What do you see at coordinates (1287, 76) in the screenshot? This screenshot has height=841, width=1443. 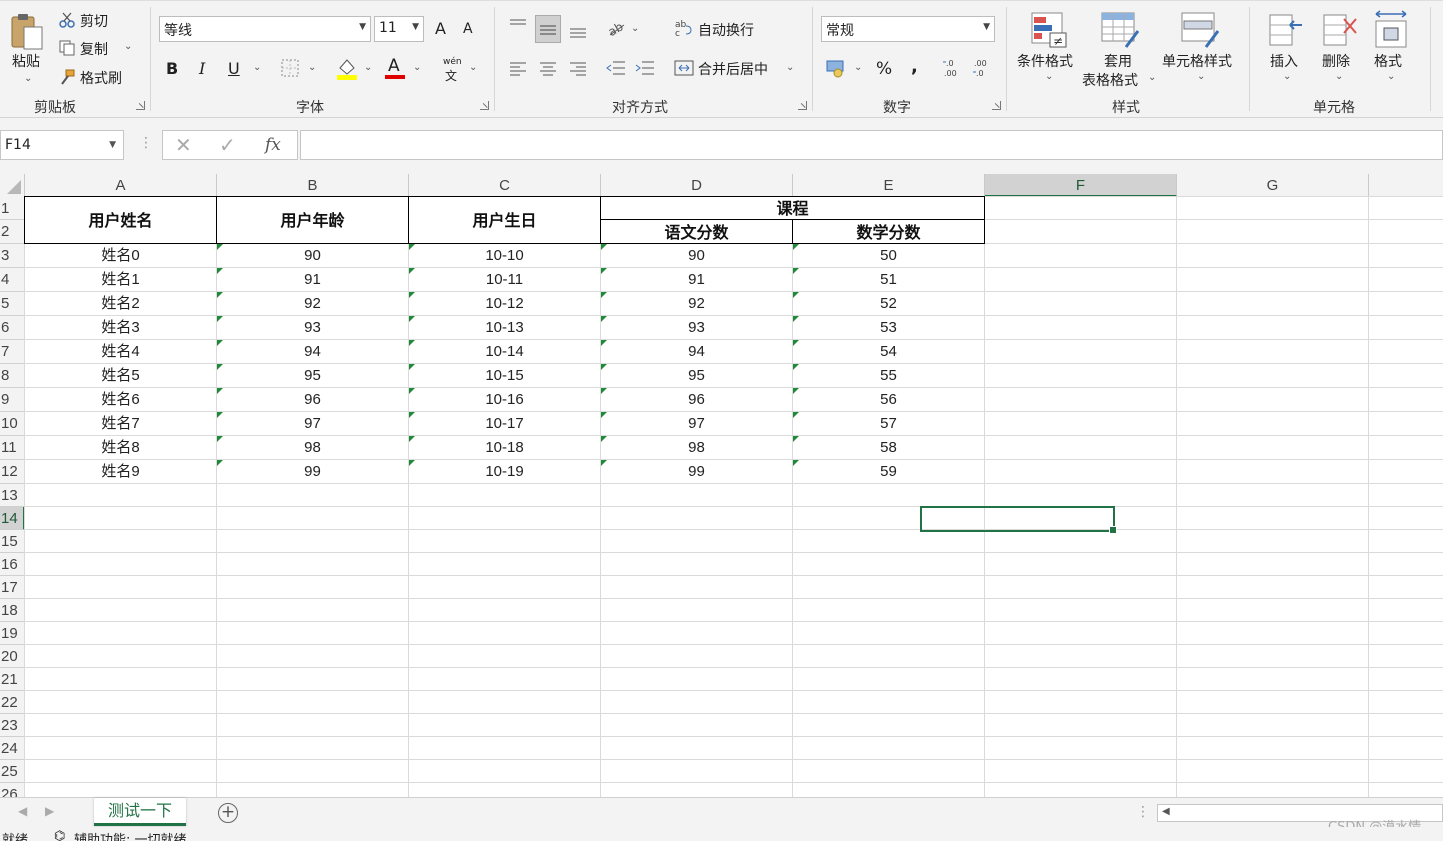 I see `insert-dropdown-icon: ⌄` at bounding box center [1287, 76].